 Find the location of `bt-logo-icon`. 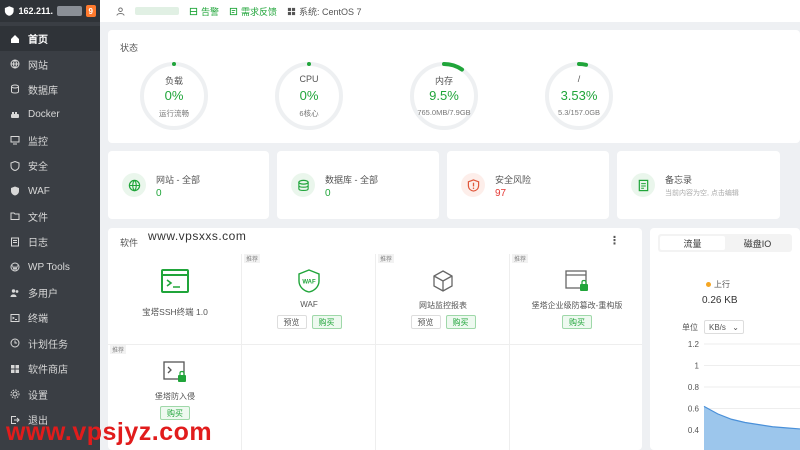

bt-logo-icon is located at coordinates (9, 11).